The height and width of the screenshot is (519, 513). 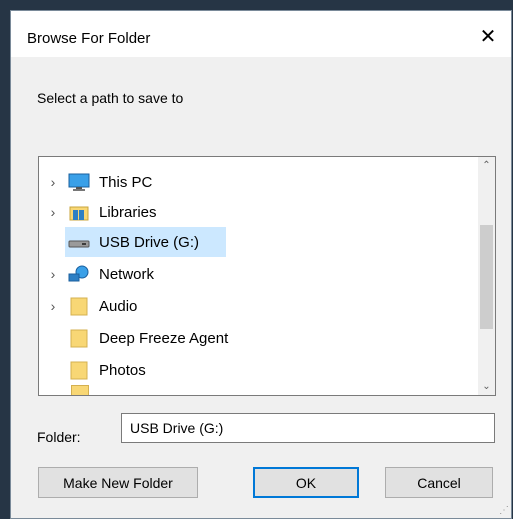 What do you see at coordinates (249, 274) in the screenshot?
I see `tree-item-network: › Network` at bounding box center [249, 274].